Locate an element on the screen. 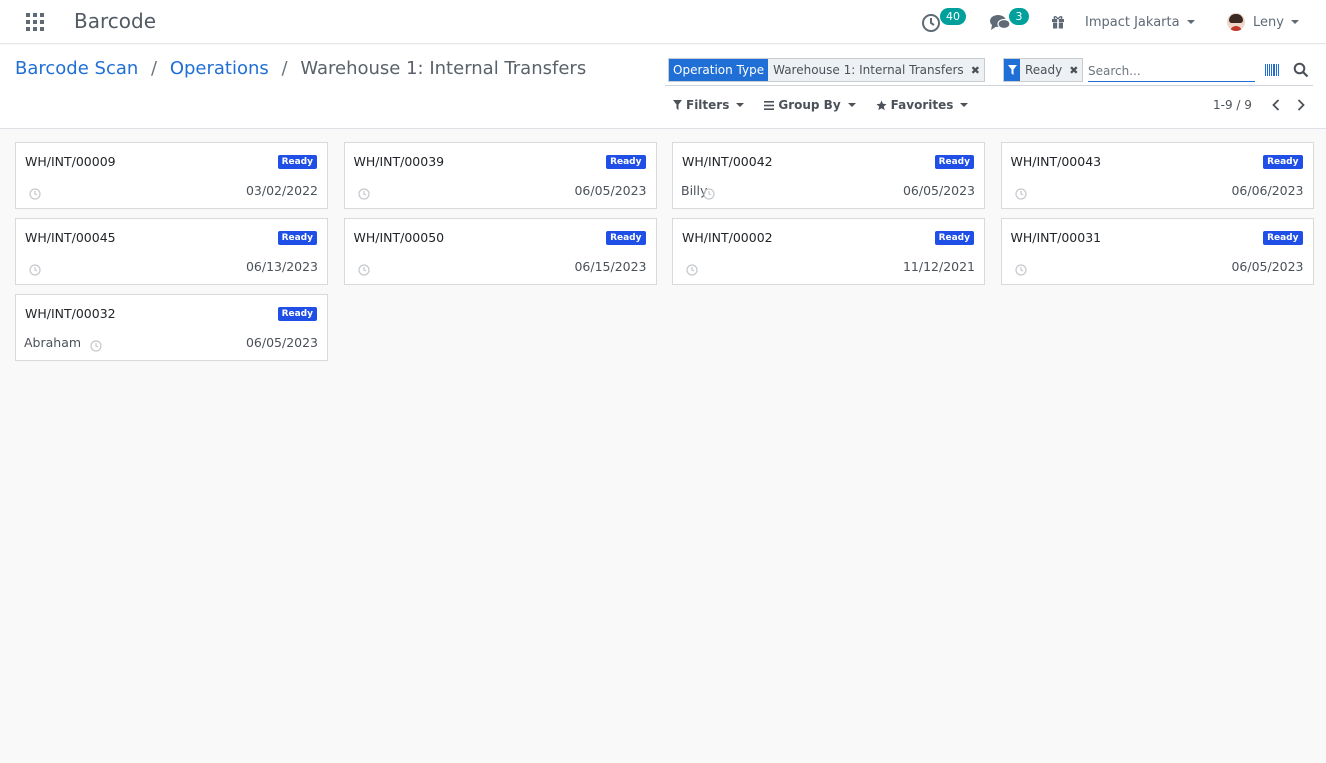 The image size is (1326, 763). pager-value: 1-9 / 9 is located at coordinates (1232, 105).